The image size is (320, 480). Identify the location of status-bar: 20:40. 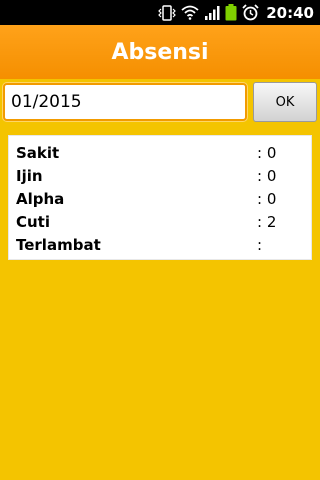
(160, 12).